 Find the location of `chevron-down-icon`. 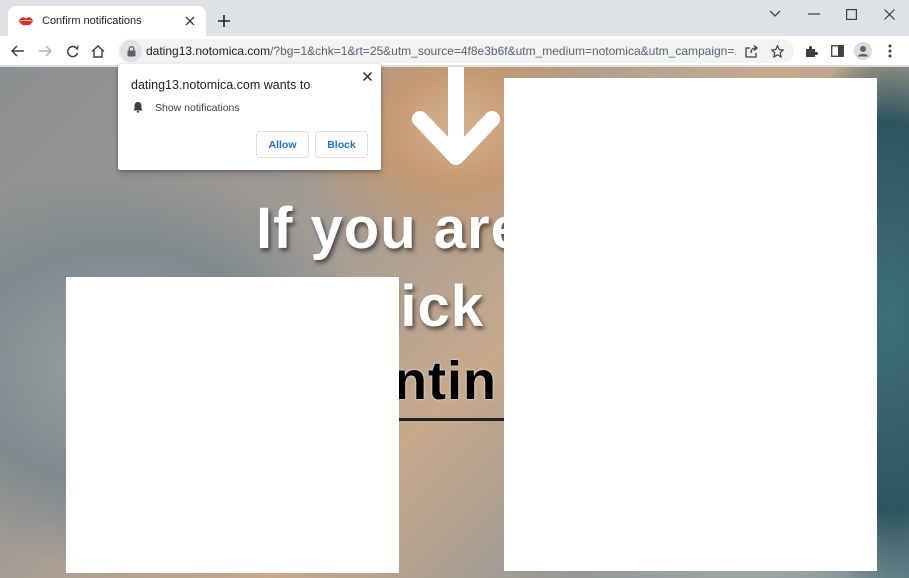

chevron-down-icon is located at coordinates (775, 13).